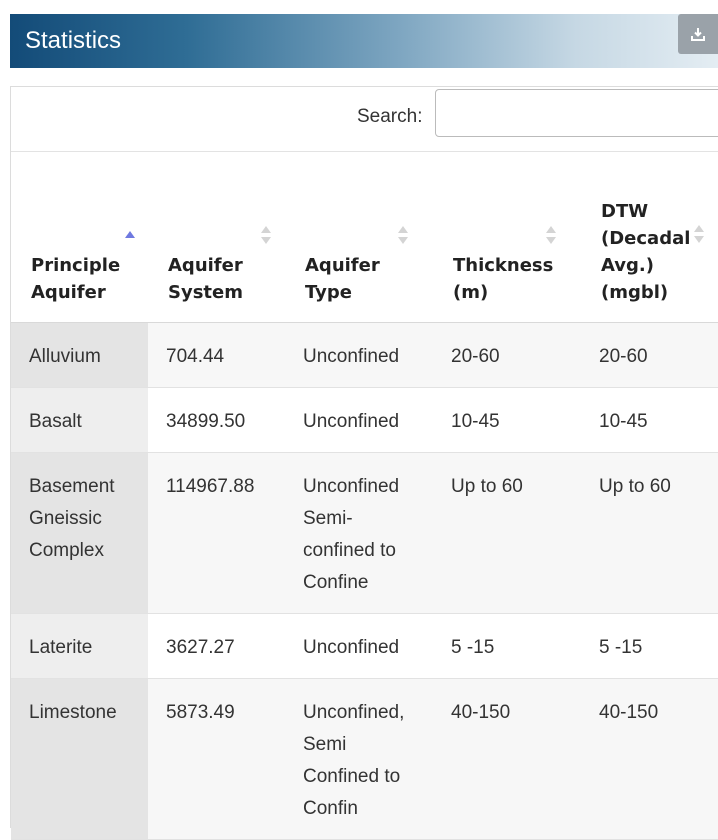 This screenshot has height=840, width=718. Describe the element at coordinates (195, 356) in the screenshot. I see `cell-text: 704.44` at that location.